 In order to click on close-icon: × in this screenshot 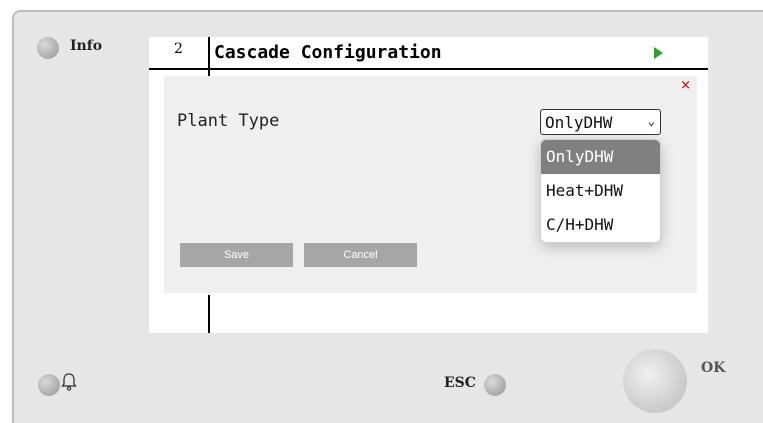, I will do `click(685, 85)`.